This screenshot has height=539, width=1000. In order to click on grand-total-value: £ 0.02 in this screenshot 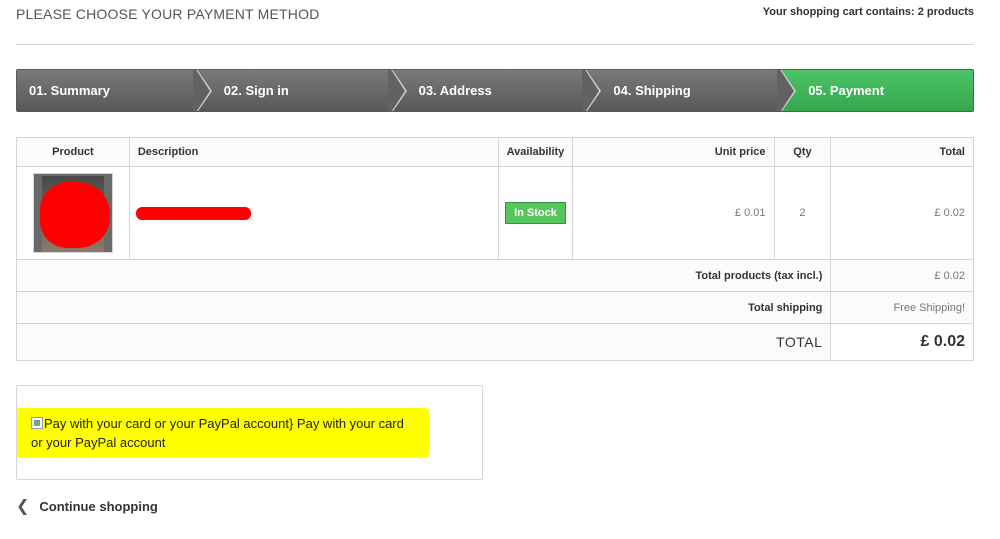, I will do `click(902, 342)`.